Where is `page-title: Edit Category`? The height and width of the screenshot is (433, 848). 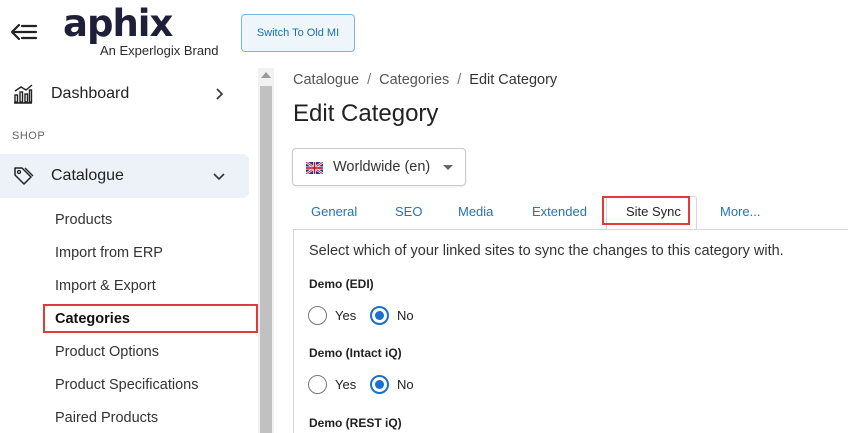
page-title: Edit Category is located at coordinates (366, 113).